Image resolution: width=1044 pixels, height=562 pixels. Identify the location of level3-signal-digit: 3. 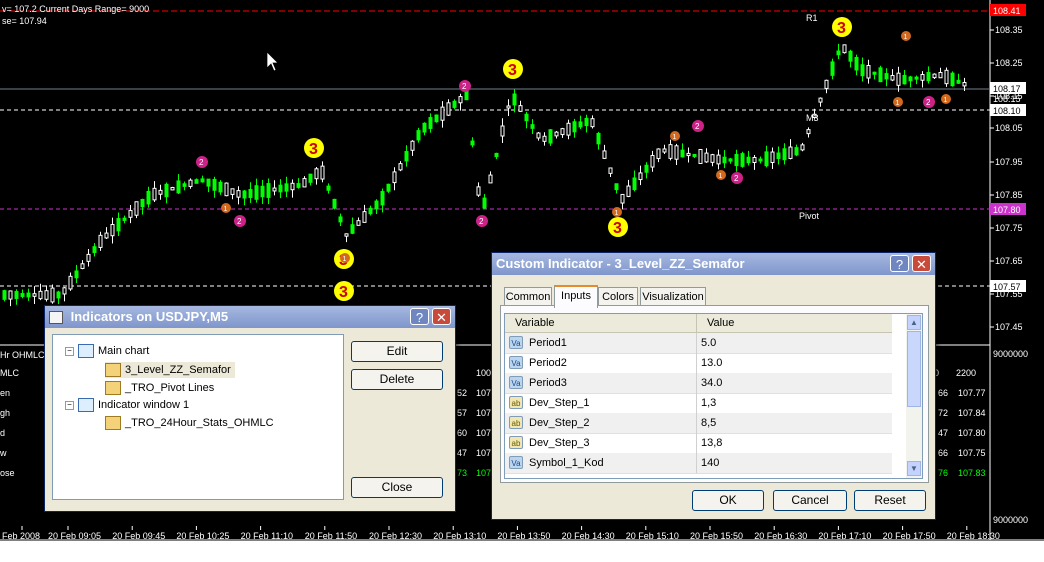
(841, 28).